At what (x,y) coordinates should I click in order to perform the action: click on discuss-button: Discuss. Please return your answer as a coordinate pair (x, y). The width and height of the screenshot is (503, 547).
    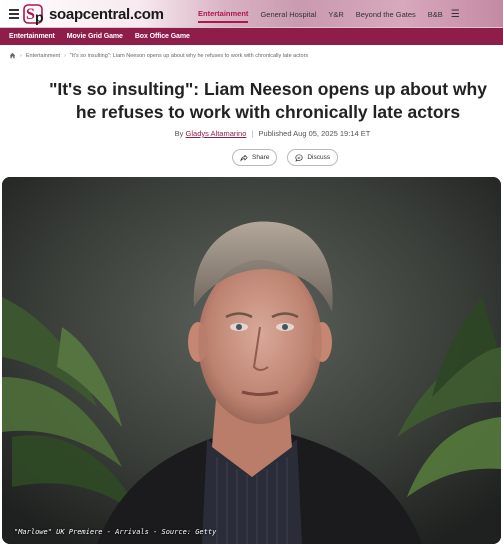
    Looking at the image, I should click on (313, 157).